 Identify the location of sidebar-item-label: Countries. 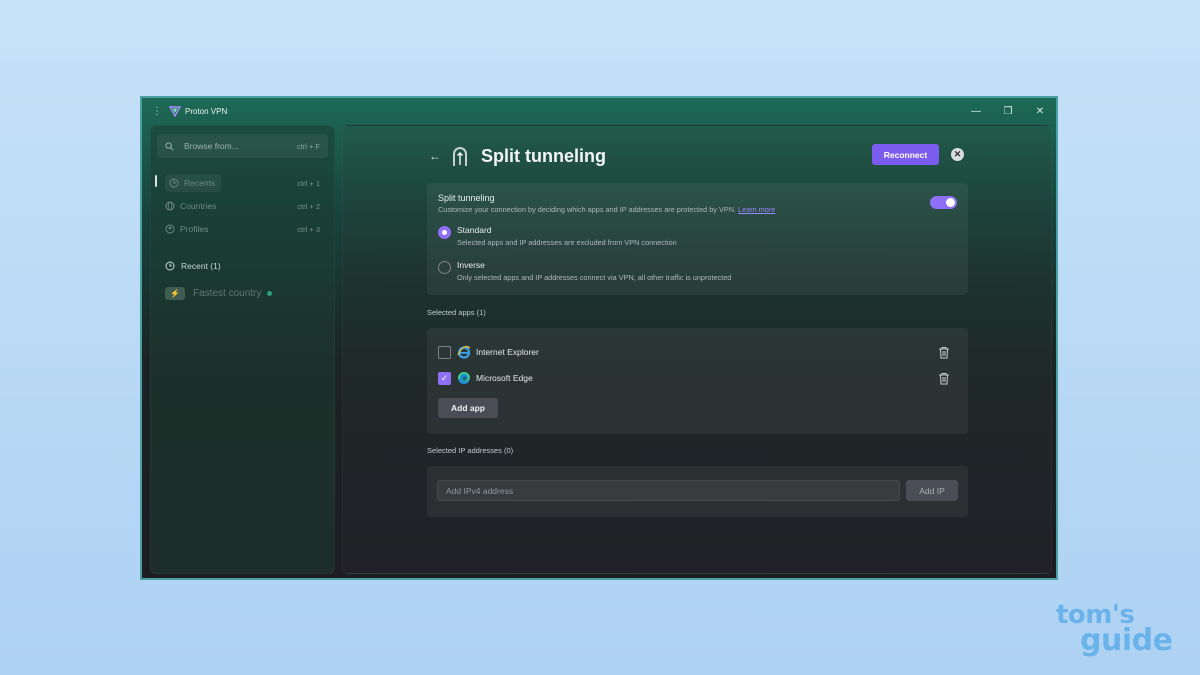
(198, 206).